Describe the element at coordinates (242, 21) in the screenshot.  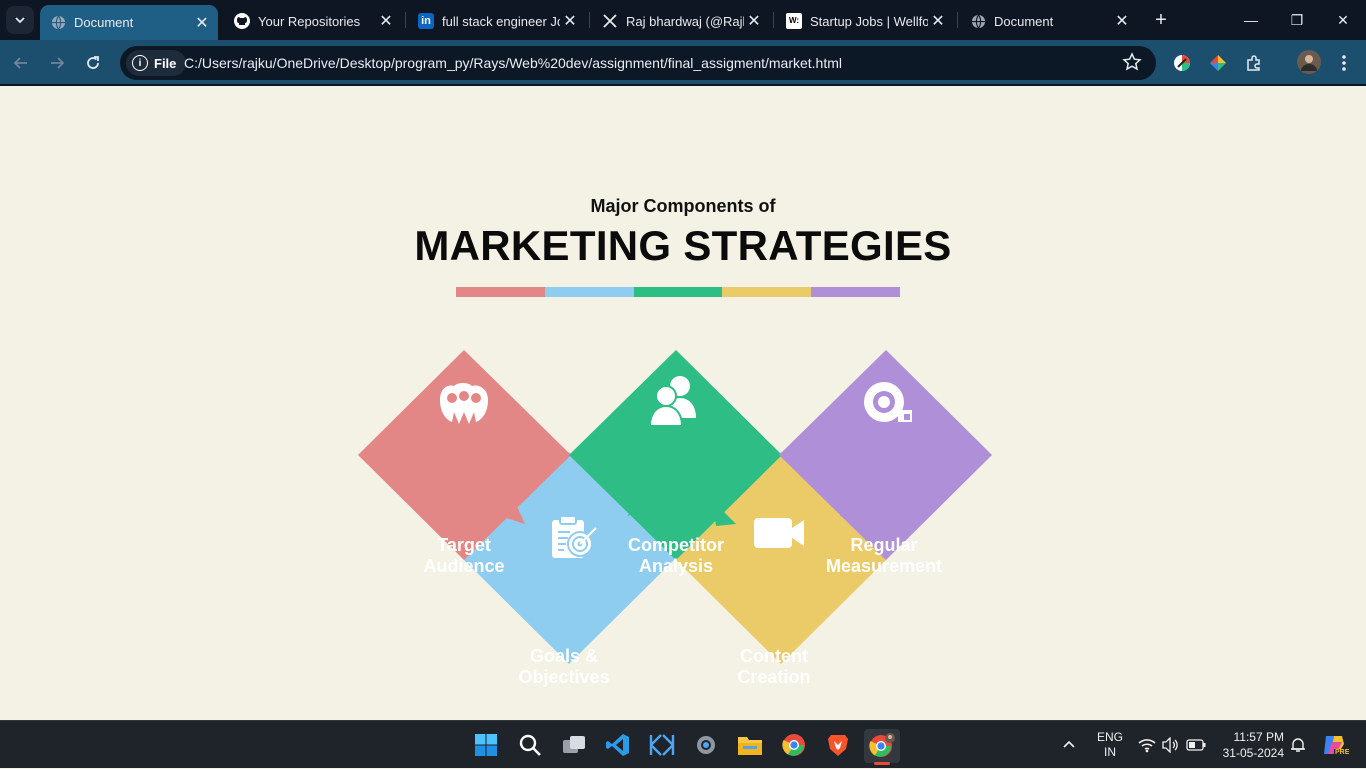
I see `github-icon` at that location.